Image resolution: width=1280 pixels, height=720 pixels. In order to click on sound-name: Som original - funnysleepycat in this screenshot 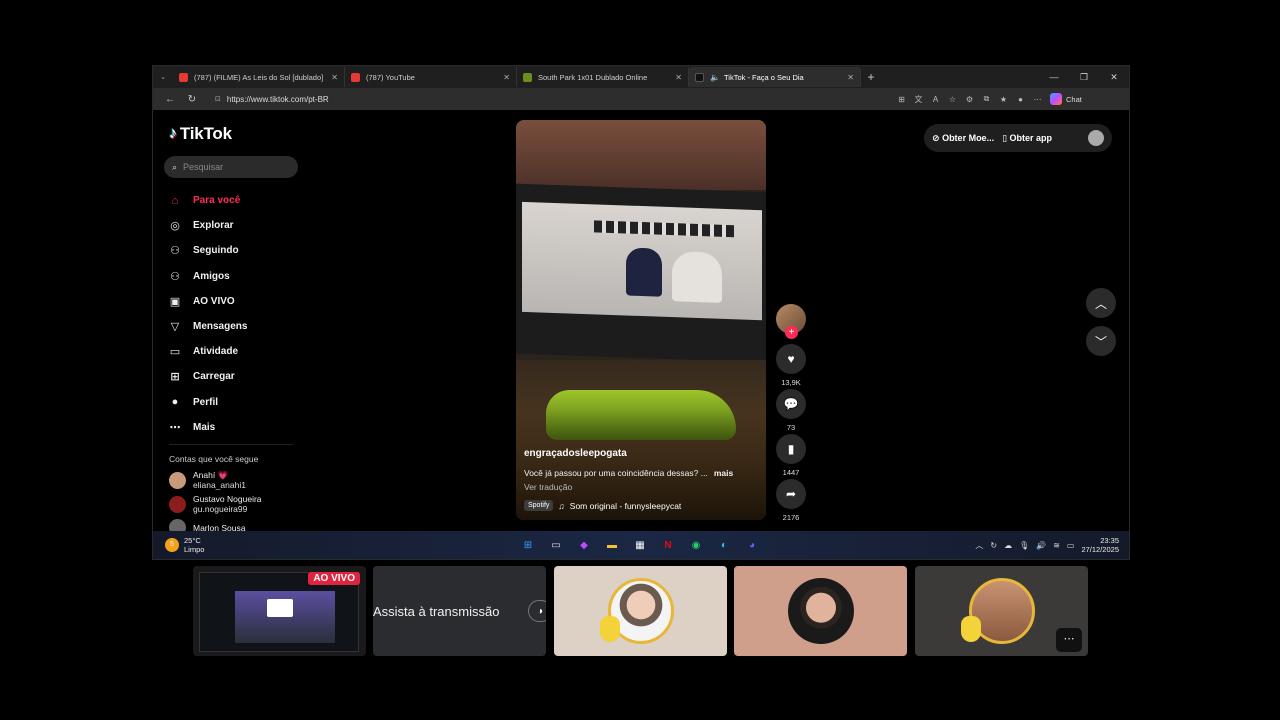, I will do `click(625, 505)`.